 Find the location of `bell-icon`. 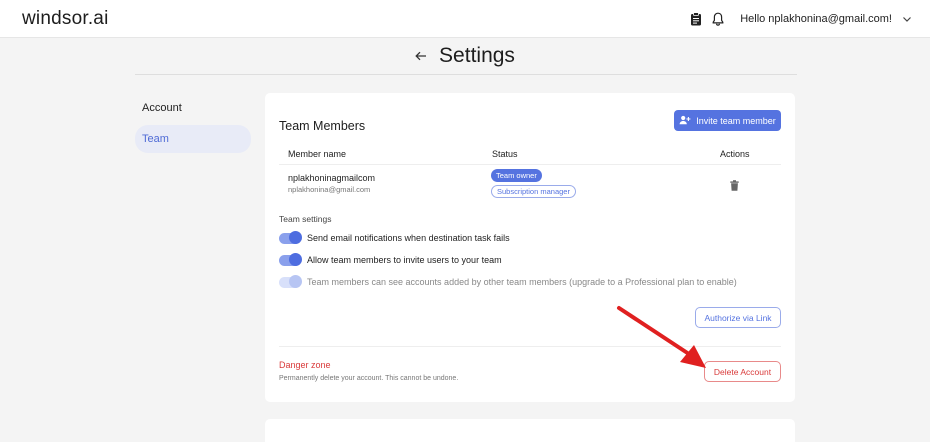

bell-icon is located at coordinates (718, 19).